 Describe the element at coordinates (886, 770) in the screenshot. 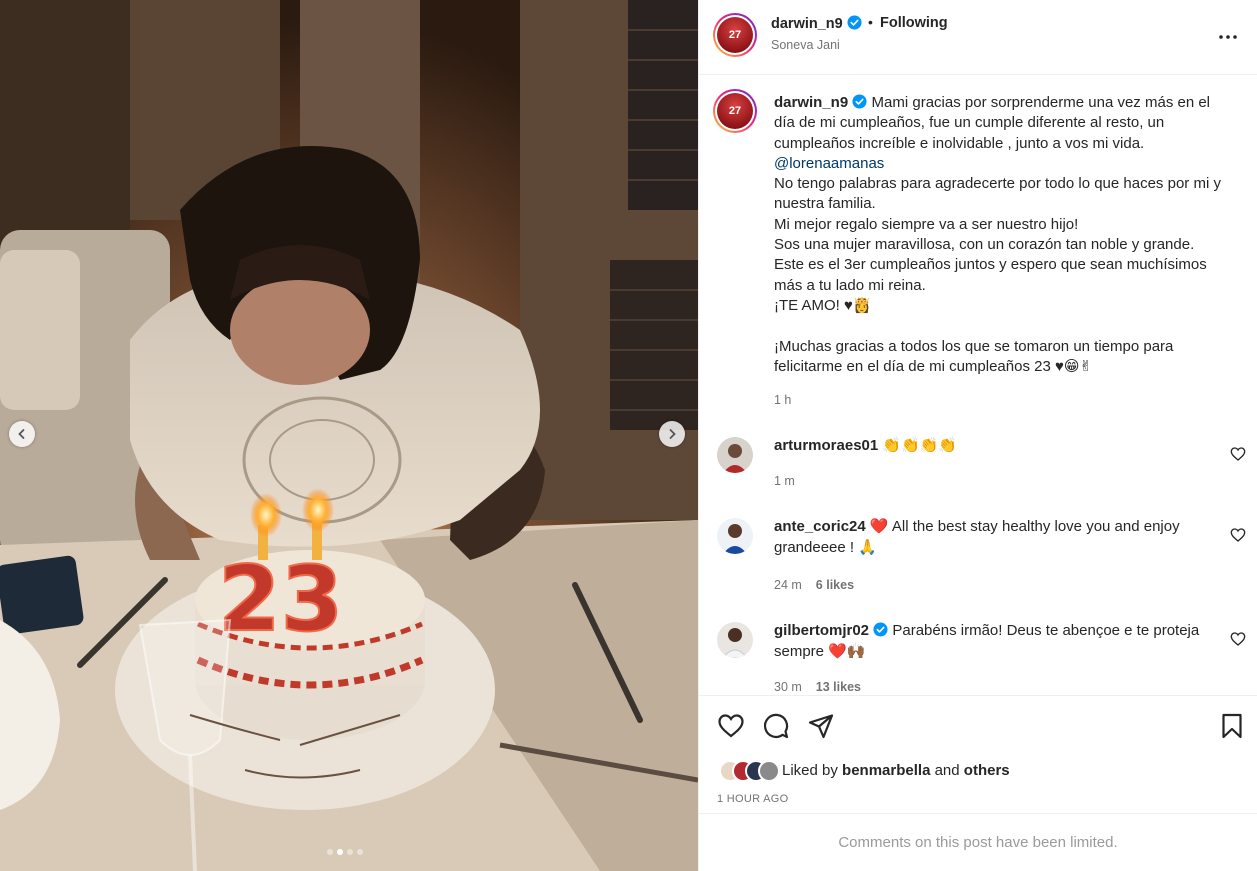

I see `liked-by-user-link: benmarbella` at that location.